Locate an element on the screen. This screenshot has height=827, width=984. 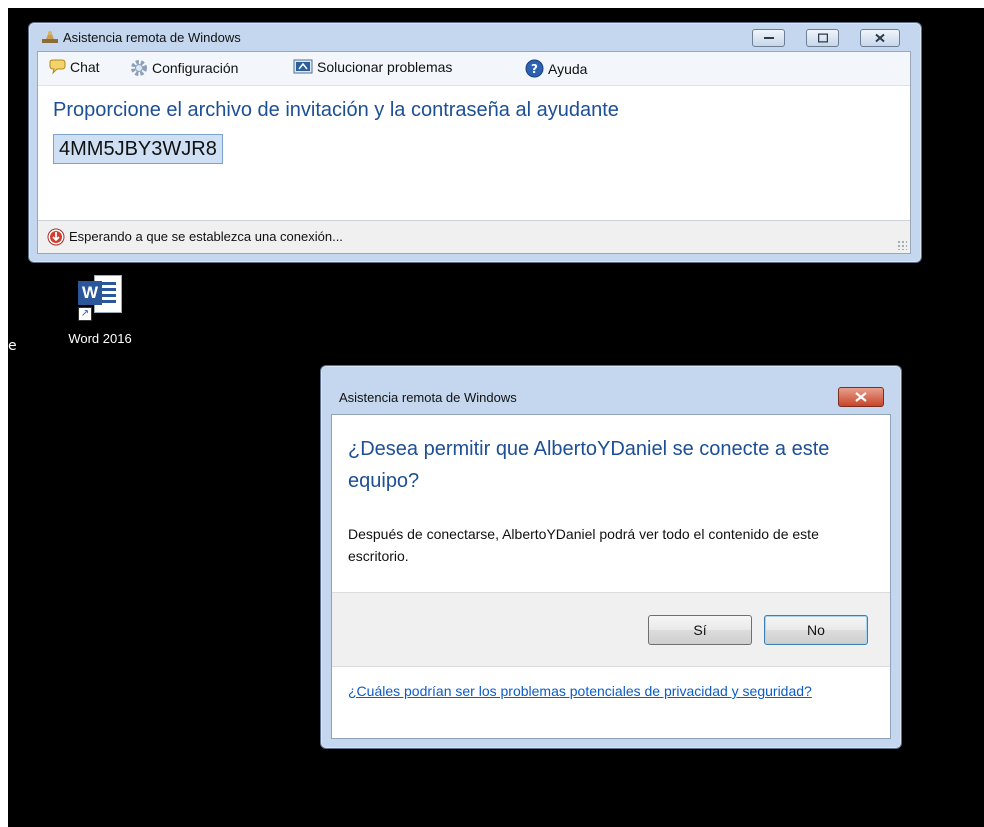
troubleshoot-button: Solucionar problemas is located at coordinates (372, 67).